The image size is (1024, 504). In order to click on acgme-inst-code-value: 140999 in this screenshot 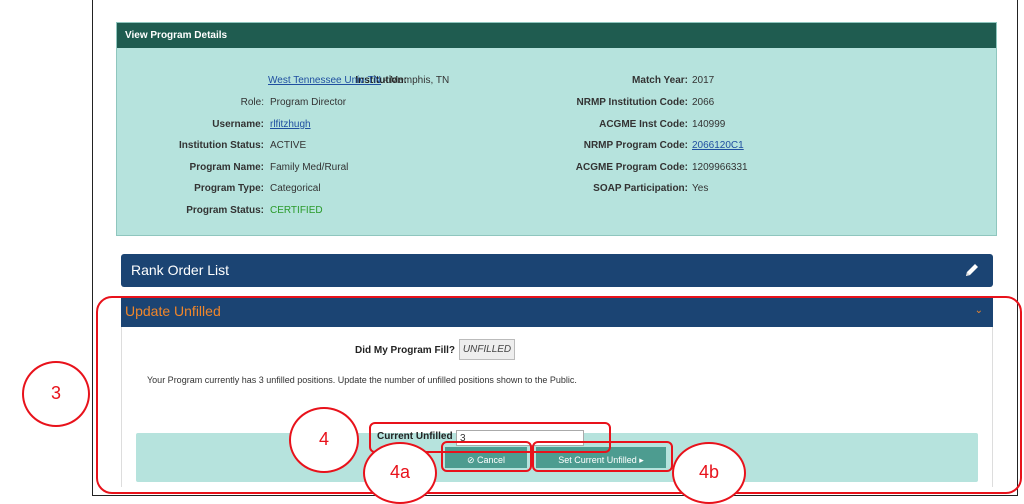, I will do `click(709, 124)`.